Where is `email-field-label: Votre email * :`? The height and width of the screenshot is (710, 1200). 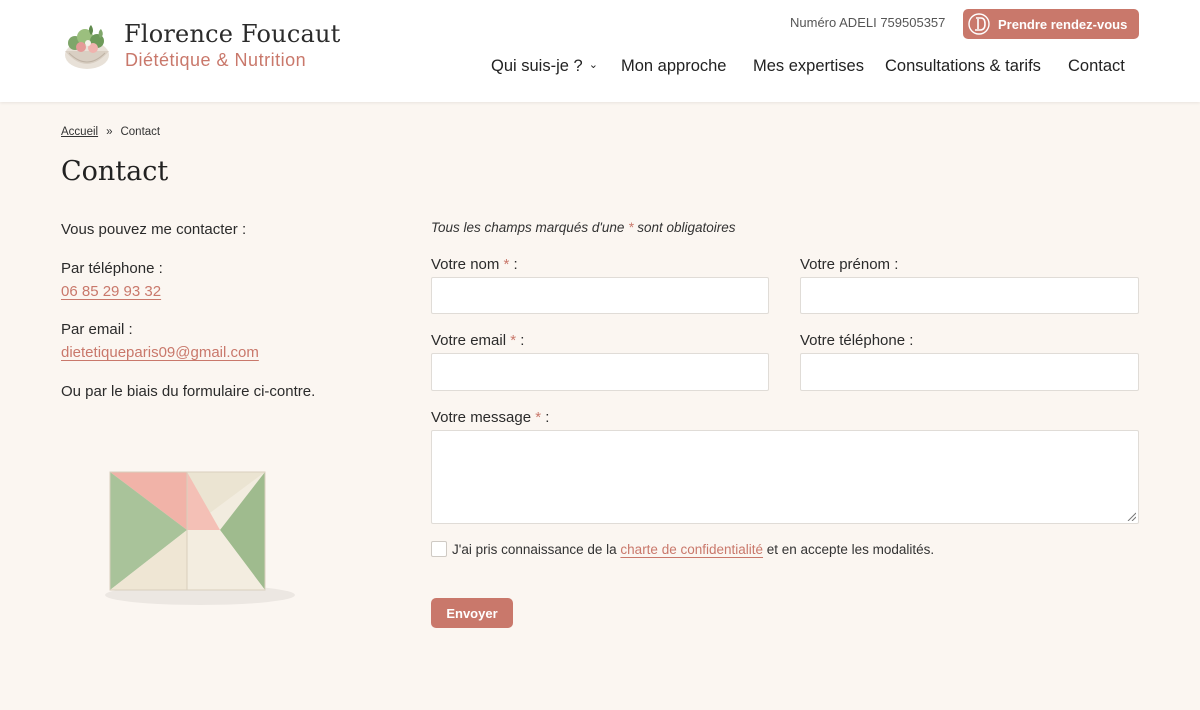 email-field-label: Votre email * : is located at coordinates (477, 340).